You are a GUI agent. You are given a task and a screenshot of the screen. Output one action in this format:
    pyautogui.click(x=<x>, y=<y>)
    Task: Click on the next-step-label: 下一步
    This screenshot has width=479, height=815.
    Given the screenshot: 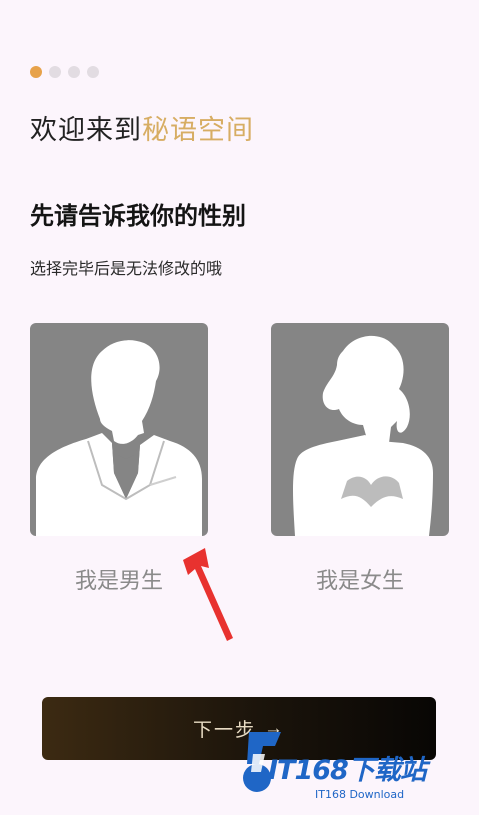 What is the action you would take?
    pyautogui.click(x=224, y=730)
    